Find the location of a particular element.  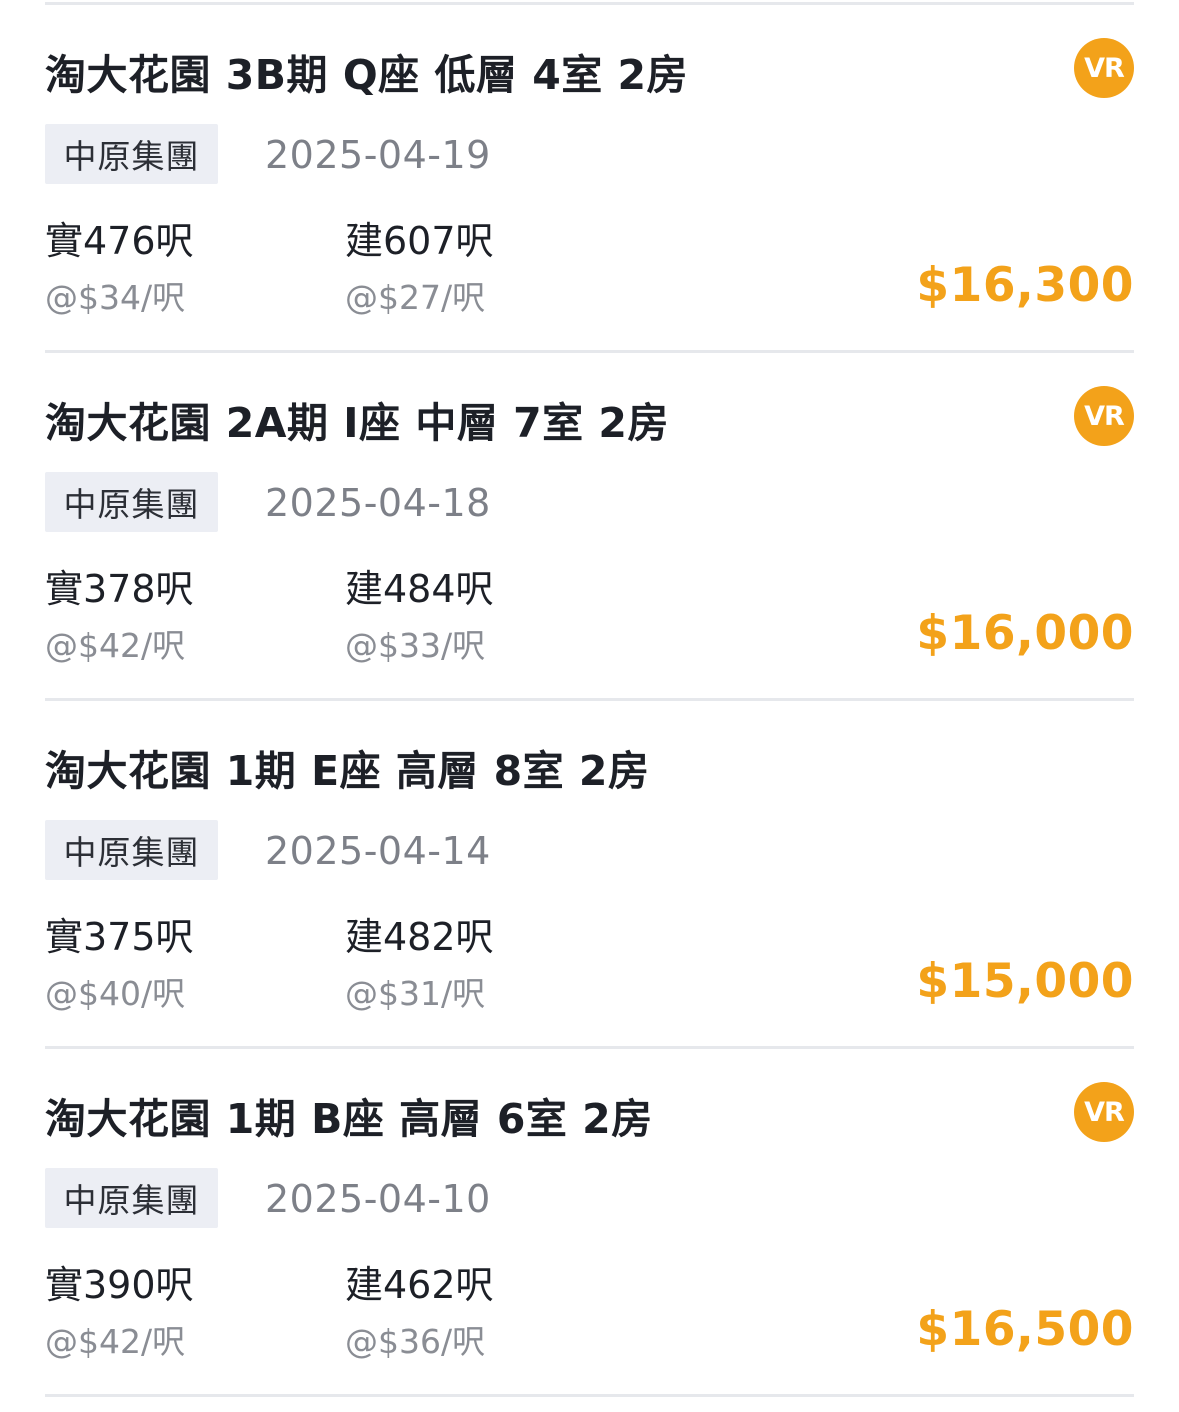

gross-area: 建484呎 is located at coordinates (419, 589).